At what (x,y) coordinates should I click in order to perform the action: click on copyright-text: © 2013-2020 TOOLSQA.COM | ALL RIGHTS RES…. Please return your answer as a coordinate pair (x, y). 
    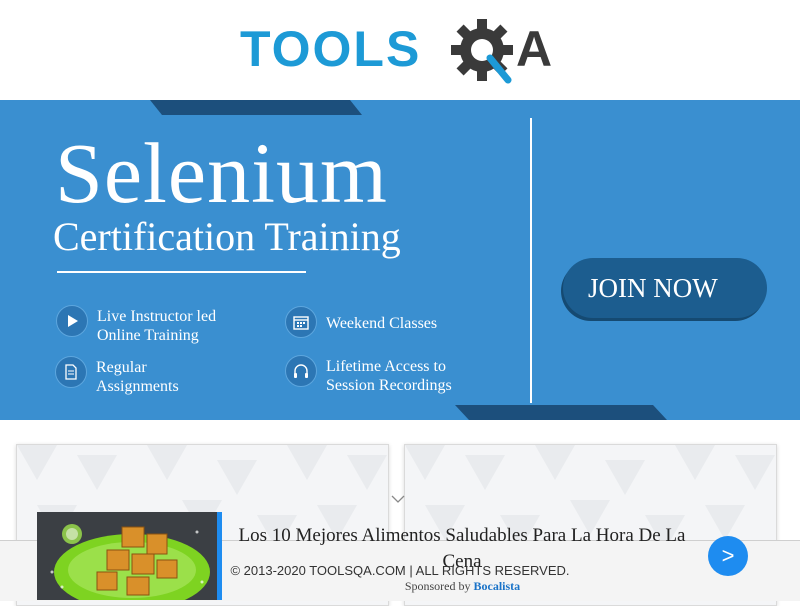
    Looking at the image, I should click on (400, 570).